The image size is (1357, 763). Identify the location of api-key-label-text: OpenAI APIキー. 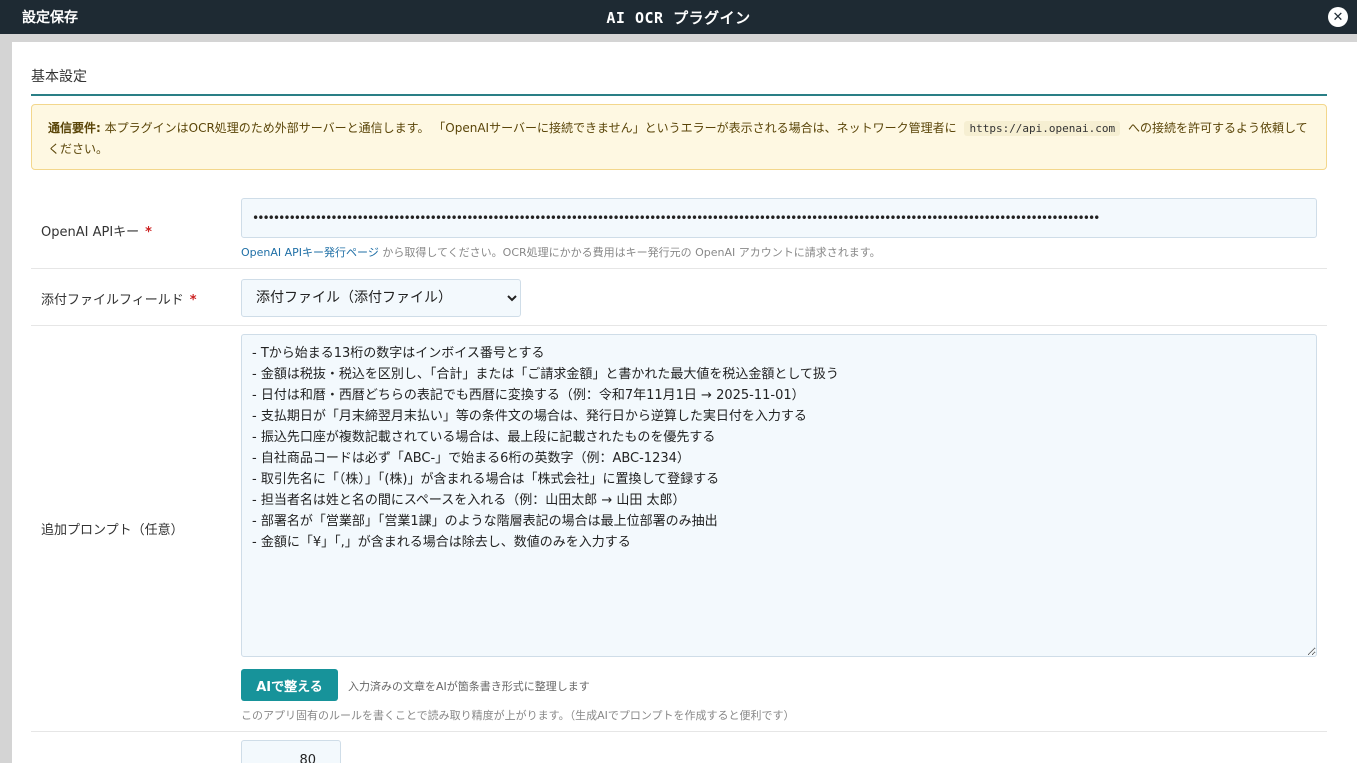
(90, 232).